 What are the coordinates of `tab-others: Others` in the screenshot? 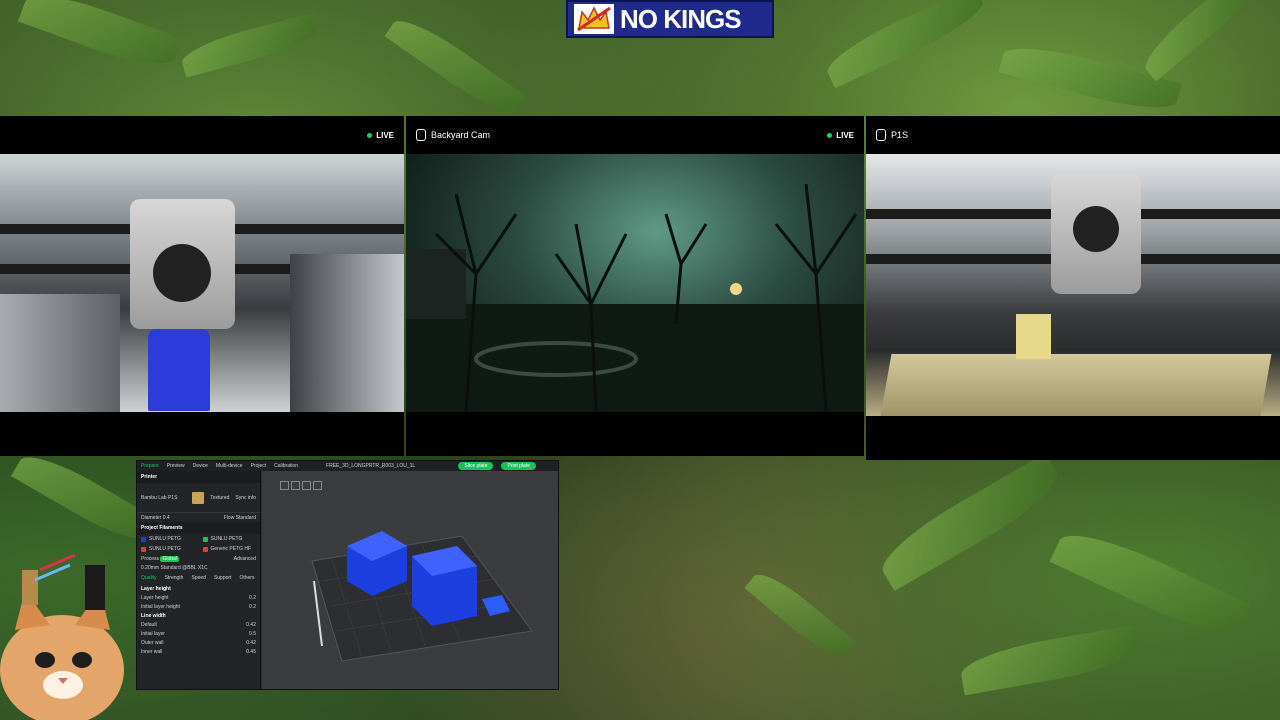 It's located at (246, 578).